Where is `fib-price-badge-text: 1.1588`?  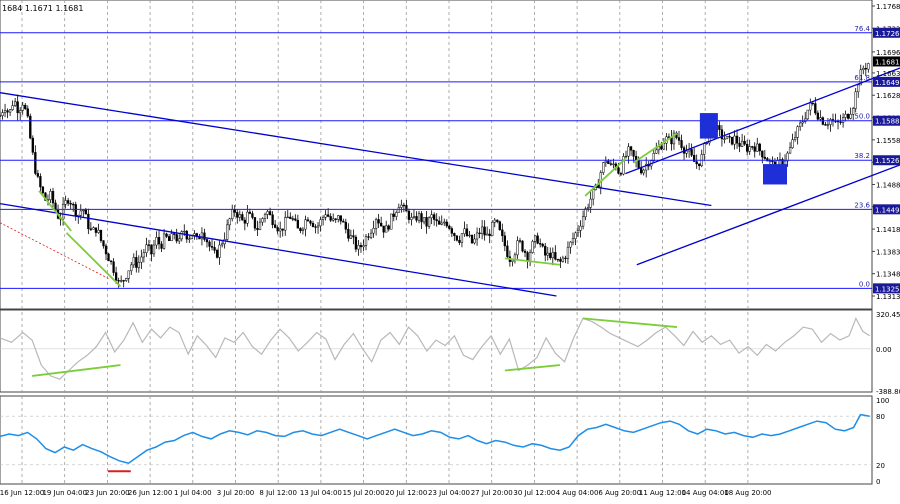
fib-price-badge-text: 1.1588 is located at coordinates (887, 122).